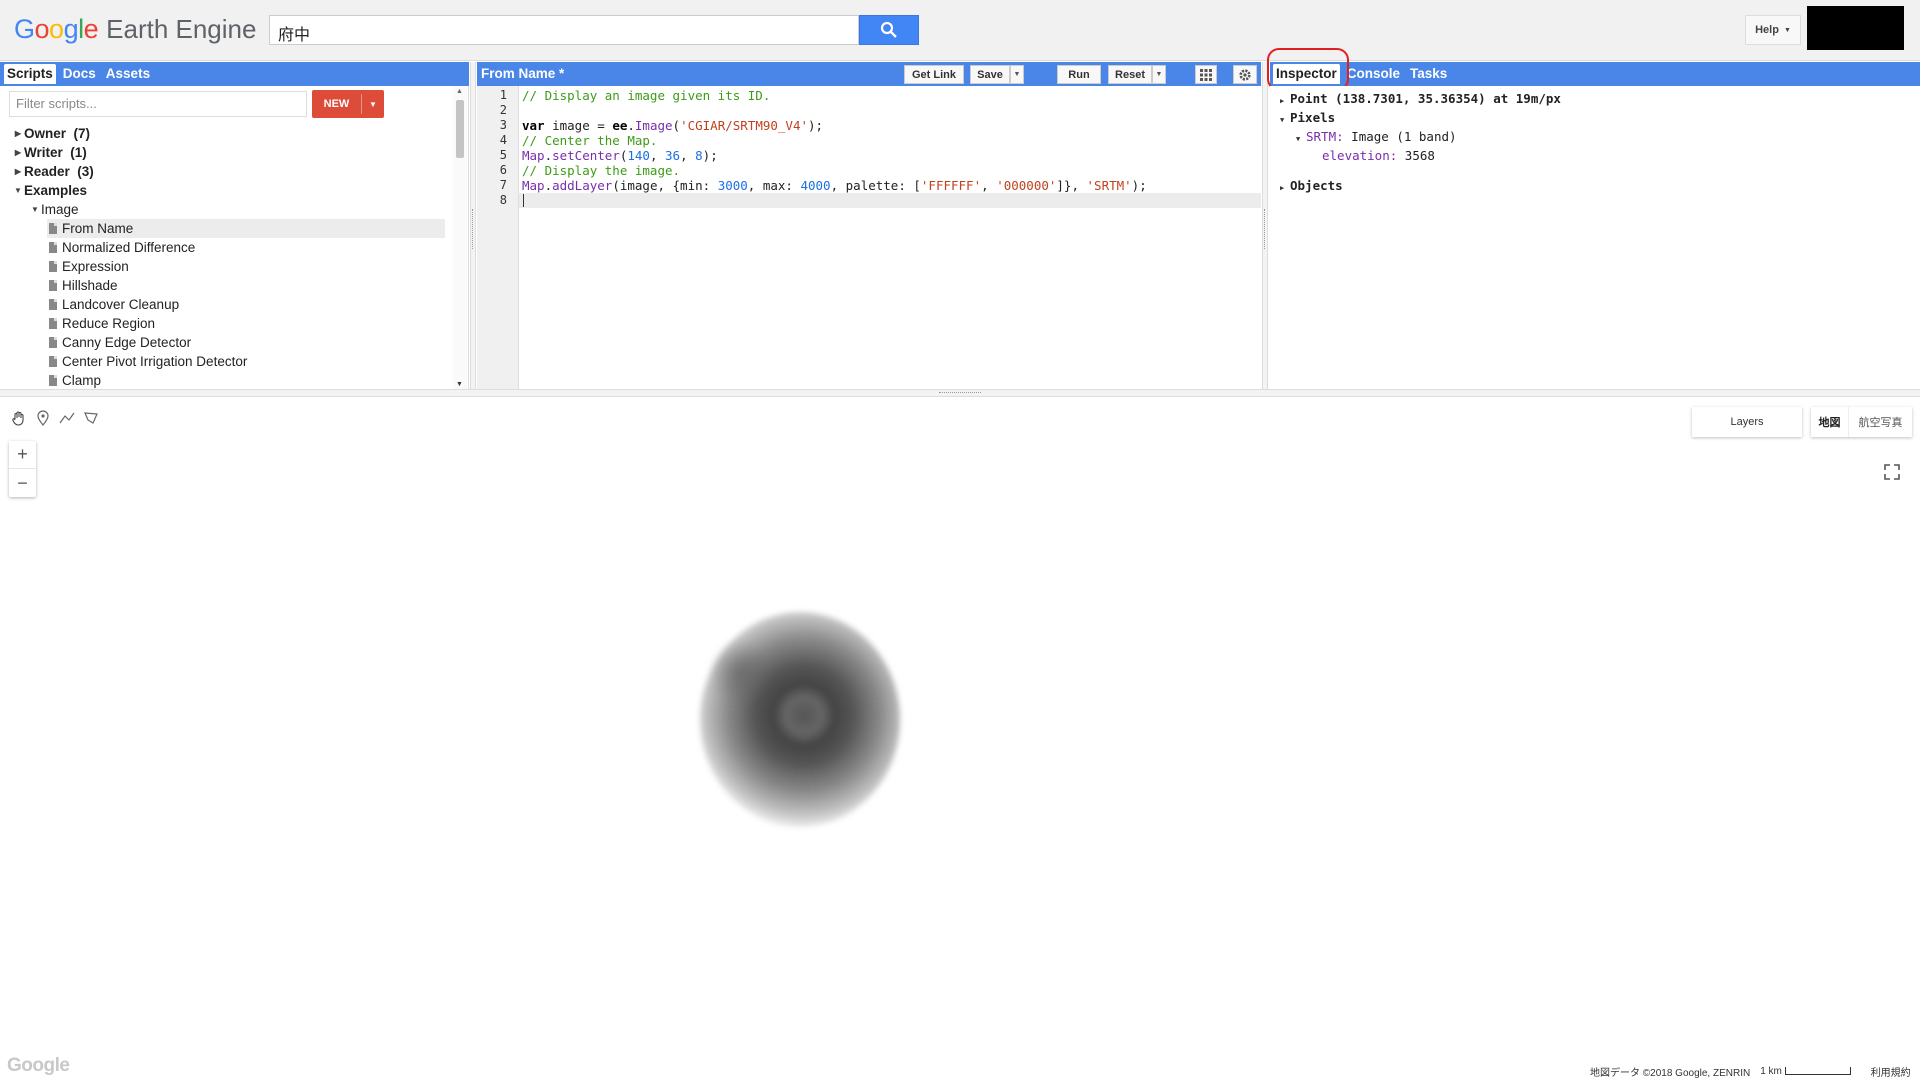 This screenshot has height=1080, width=1920. I want to click on tree-folder-writer: ▶ Writer (1), so click(49, 152).